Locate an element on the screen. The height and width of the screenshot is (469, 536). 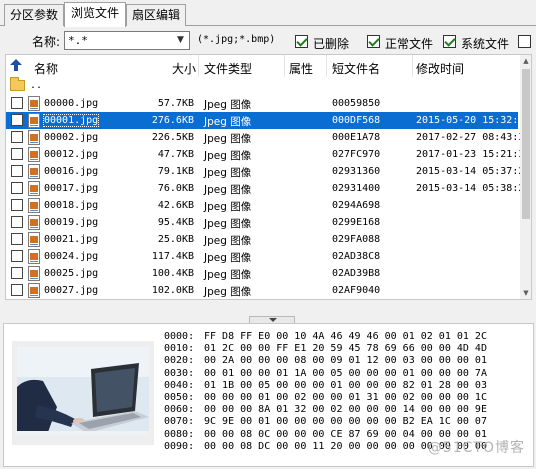
name-filter-input is located at coordinates (117, 40).